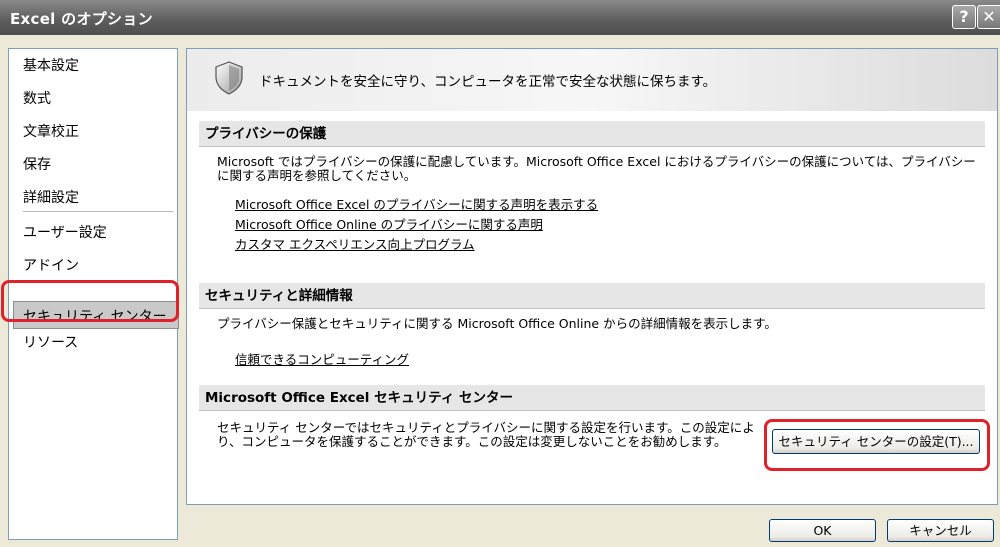 The width and height of the screenshot is (1000, 547). What do you see at coordinates (51, 265) in the screenshot?
I see `sidebar-item-addins: アドイン` at bounding box center [51, 265].